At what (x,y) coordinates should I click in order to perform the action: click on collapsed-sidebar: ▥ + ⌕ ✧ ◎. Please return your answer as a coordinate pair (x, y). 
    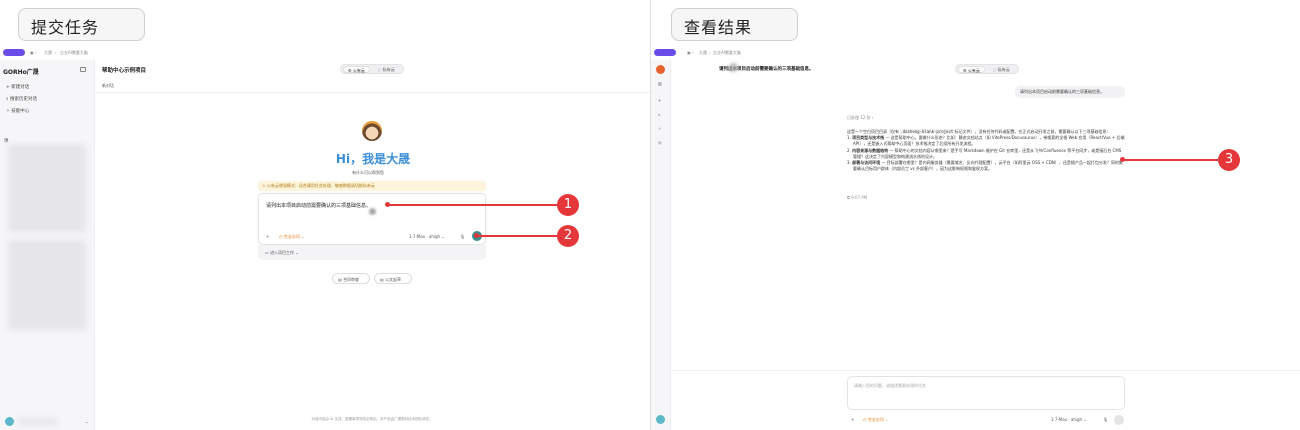
    Looking at the image, I should click on (661, 245).